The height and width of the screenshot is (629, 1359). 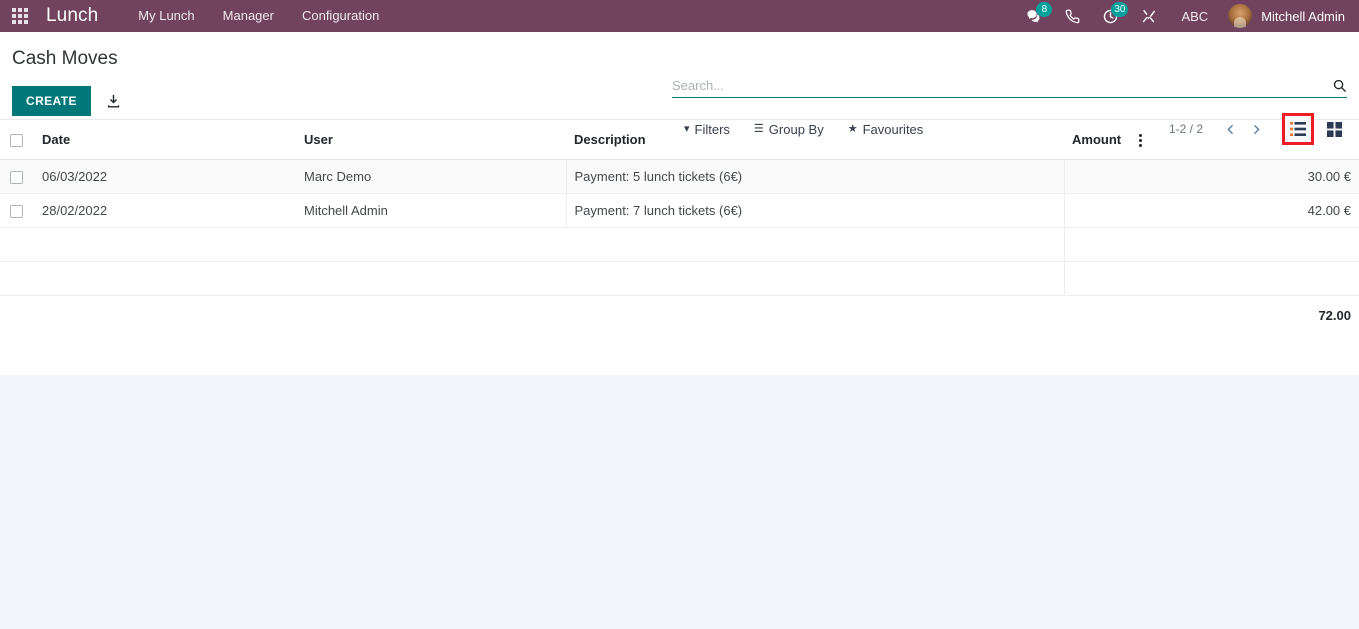 What do you see at coordinates (1211, 315) in the screenshot?
I see `total-amount: 72.00` at bounding box center [1211, 315].